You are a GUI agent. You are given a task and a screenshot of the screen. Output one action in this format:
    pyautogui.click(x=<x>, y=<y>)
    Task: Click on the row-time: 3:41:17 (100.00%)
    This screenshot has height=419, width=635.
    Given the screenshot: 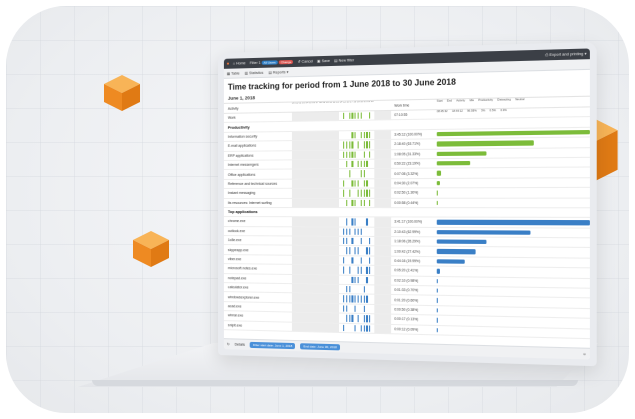 What is the action you would take?
    pyautogui.click(x=408, y=222)
    